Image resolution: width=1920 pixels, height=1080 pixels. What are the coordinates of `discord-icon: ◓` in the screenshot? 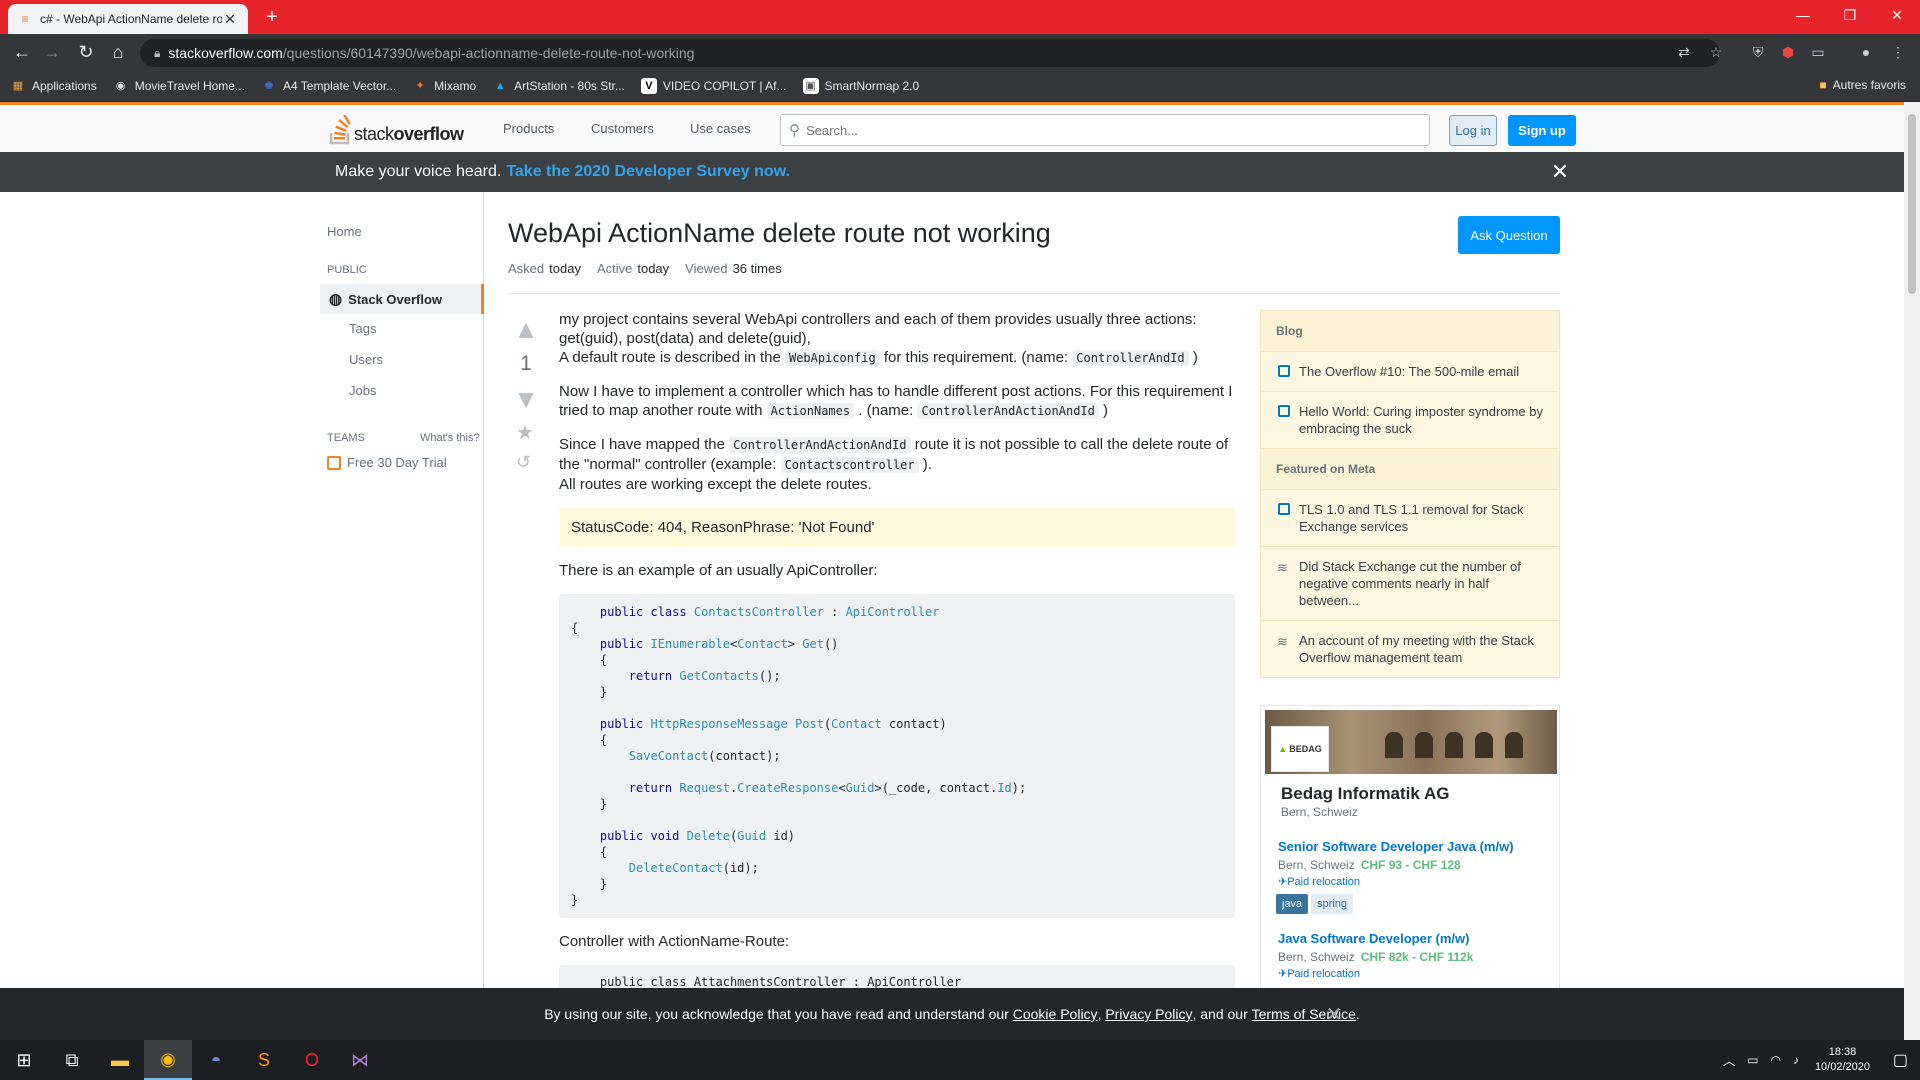 It's located at (216, 1060).